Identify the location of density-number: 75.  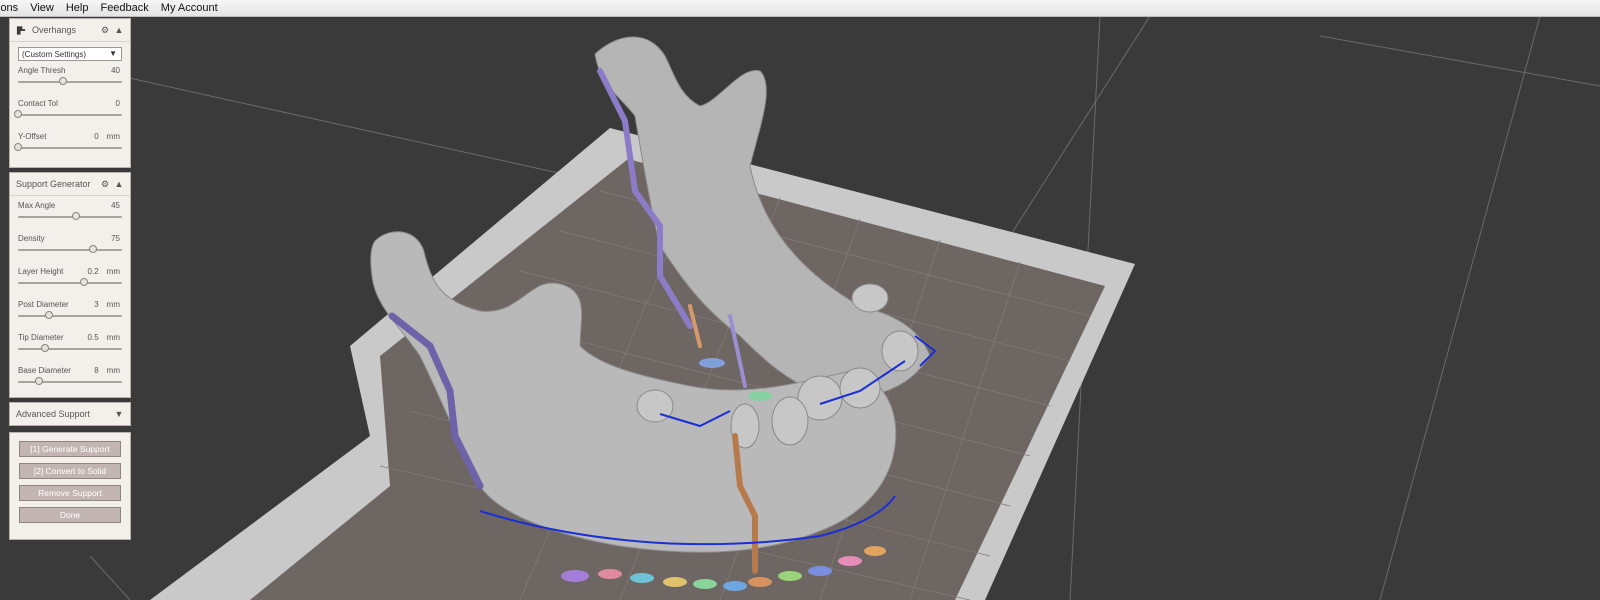
(115, 238).